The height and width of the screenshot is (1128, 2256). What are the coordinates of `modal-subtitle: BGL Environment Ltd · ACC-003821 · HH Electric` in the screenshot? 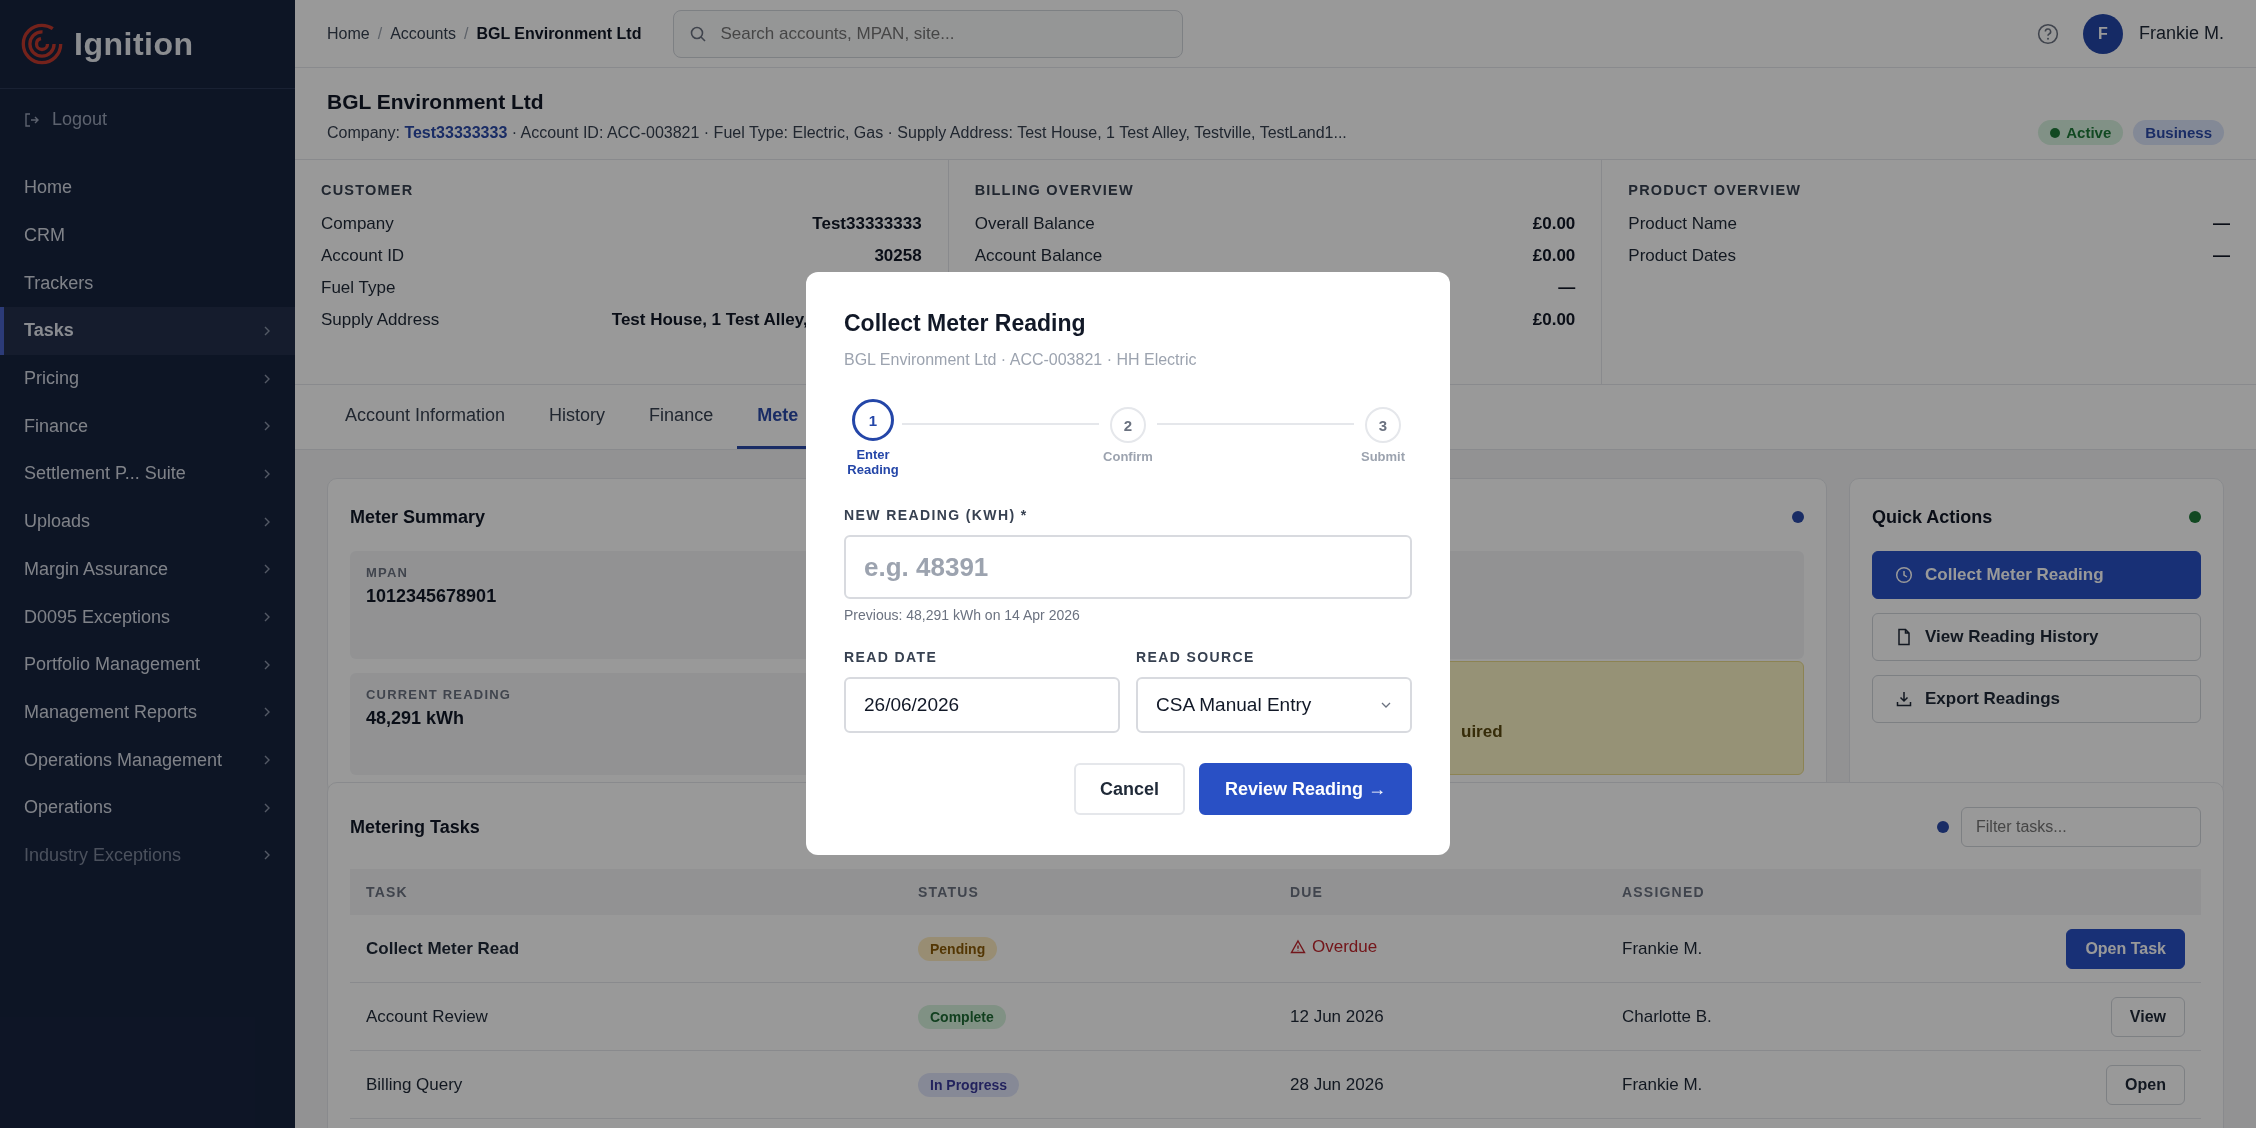 It's located at (1021, 360).